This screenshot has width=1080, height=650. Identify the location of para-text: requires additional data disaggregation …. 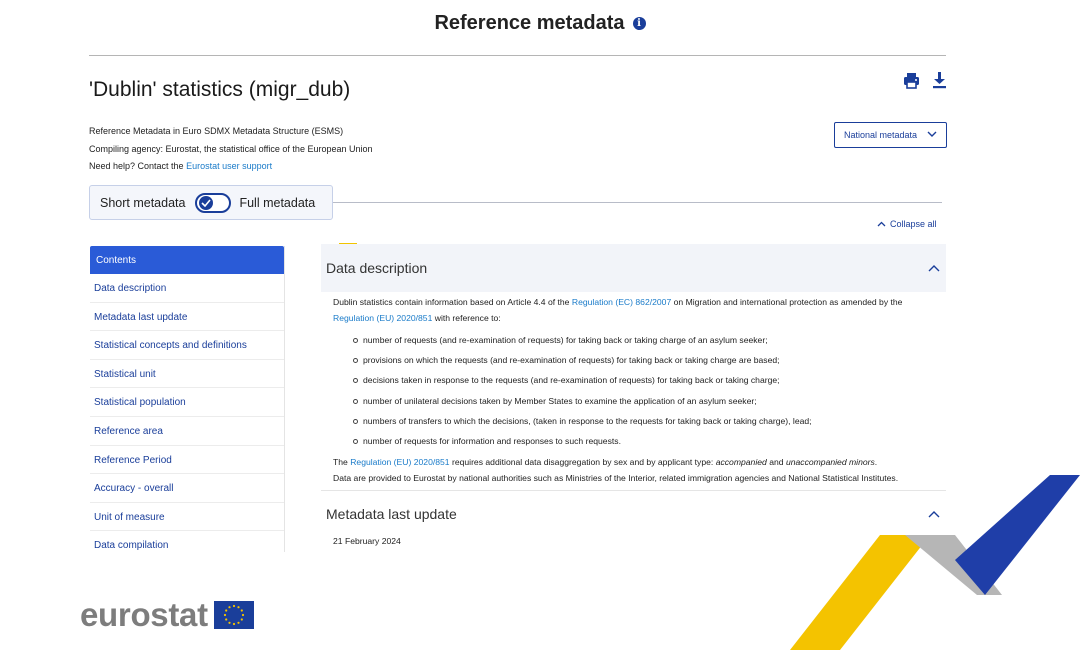
(582, 462).